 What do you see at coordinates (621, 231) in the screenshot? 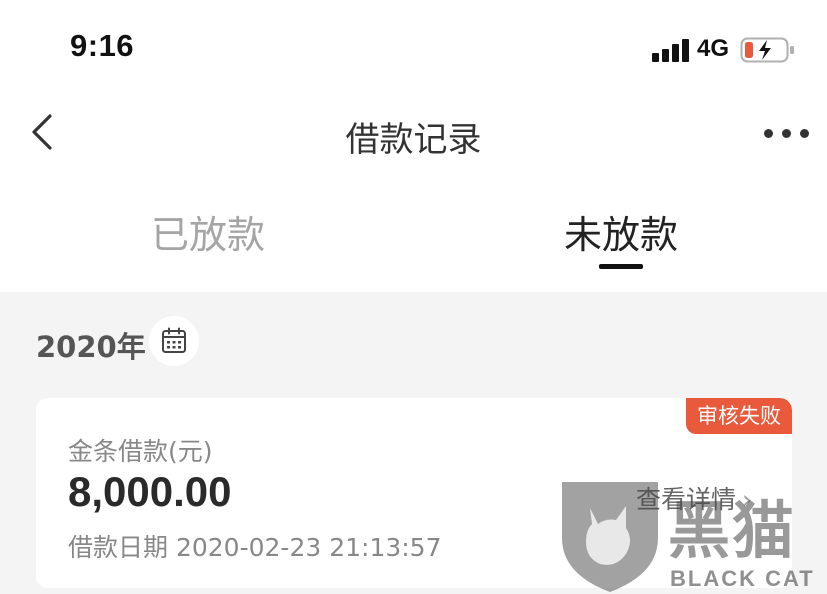
I see `tab-not-disbursed: 未放款` at bounding box center [621, 231].